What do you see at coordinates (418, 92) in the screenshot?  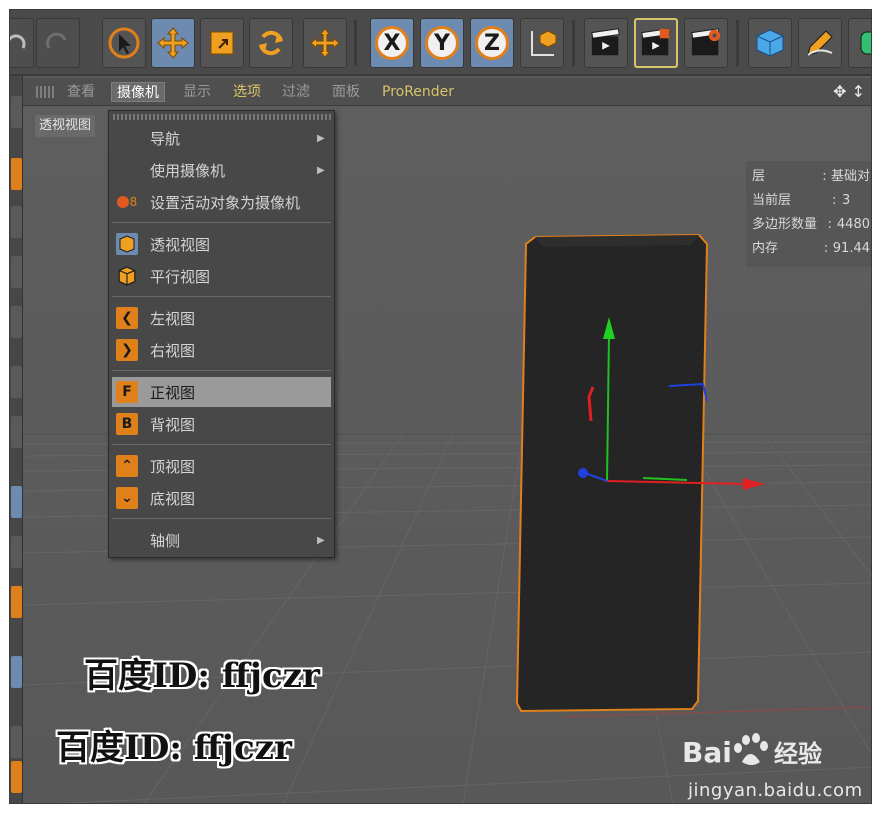 I see `menu-prorender: ProRender` at bounding box center [418, 92].